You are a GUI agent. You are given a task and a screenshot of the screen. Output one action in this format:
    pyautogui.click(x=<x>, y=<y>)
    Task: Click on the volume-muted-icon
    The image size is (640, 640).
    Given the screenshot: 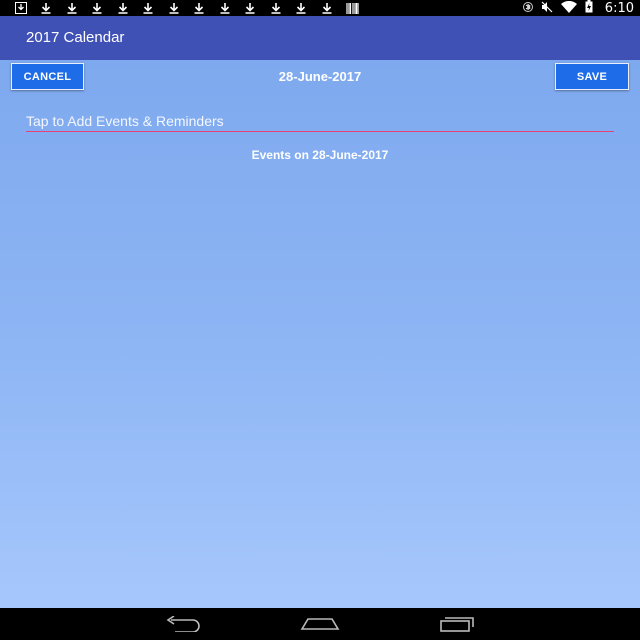 What is the action you would take?
    pyautogui.click(x=547, y=8)
    